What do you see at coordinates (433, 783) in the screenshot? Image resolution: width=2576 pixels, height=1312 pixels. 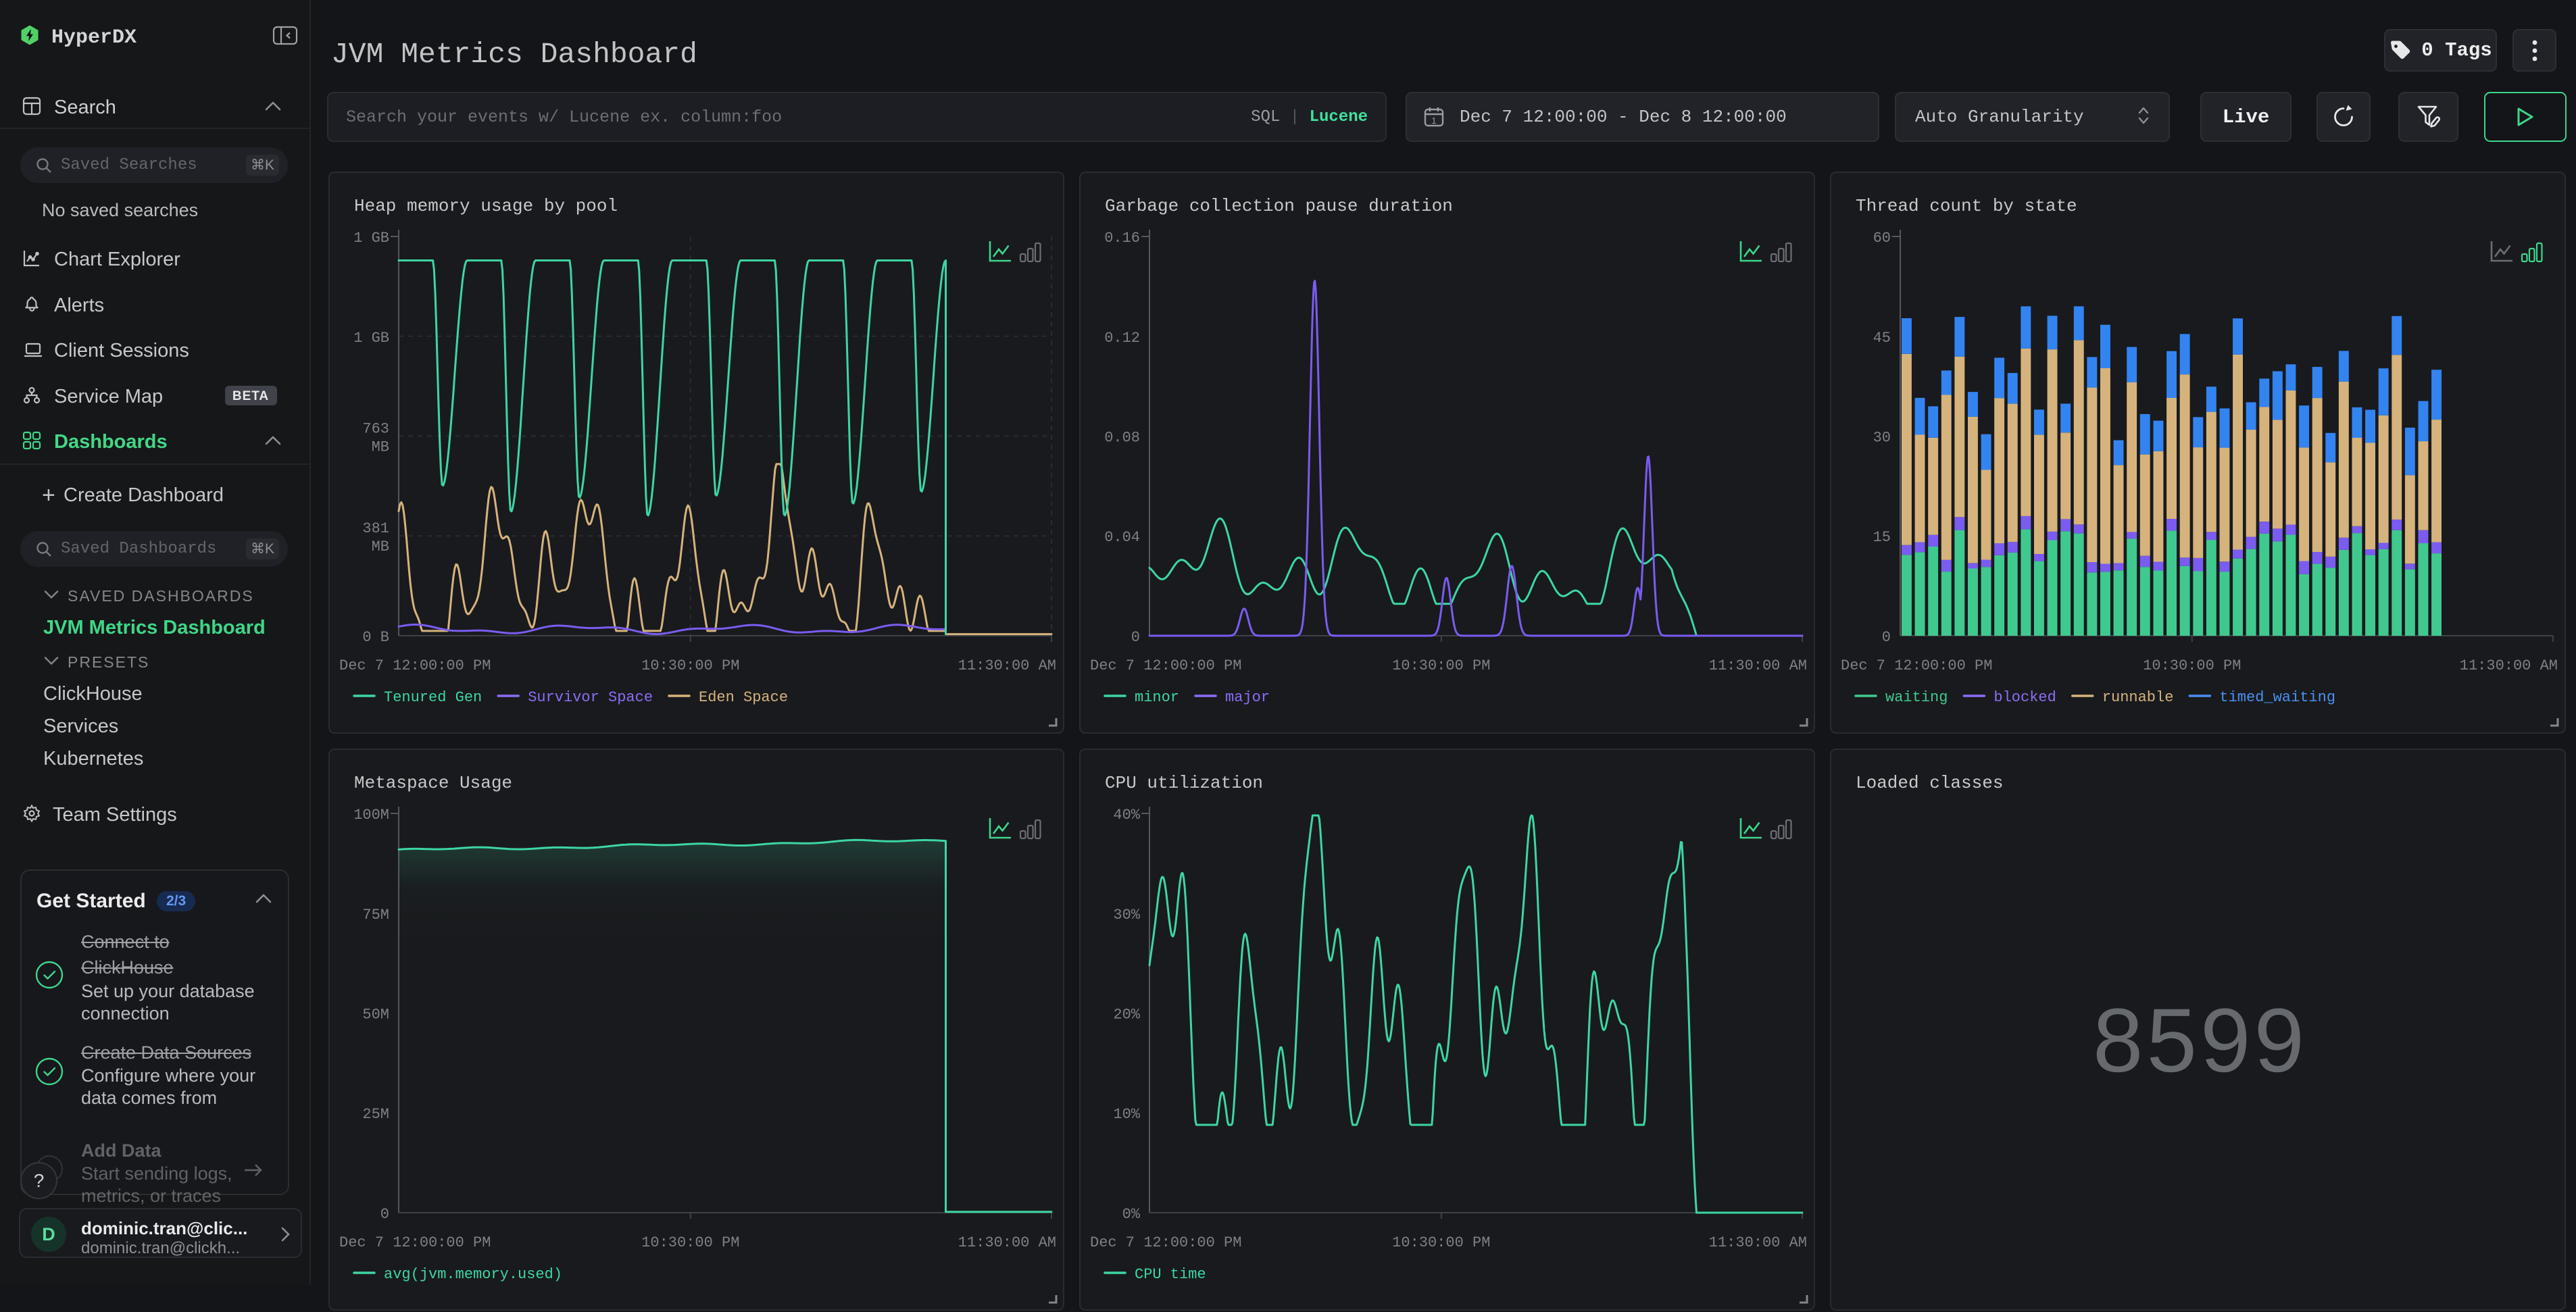 I see `svg-text: Metaspace Usage` at bounding box center [433, 783].